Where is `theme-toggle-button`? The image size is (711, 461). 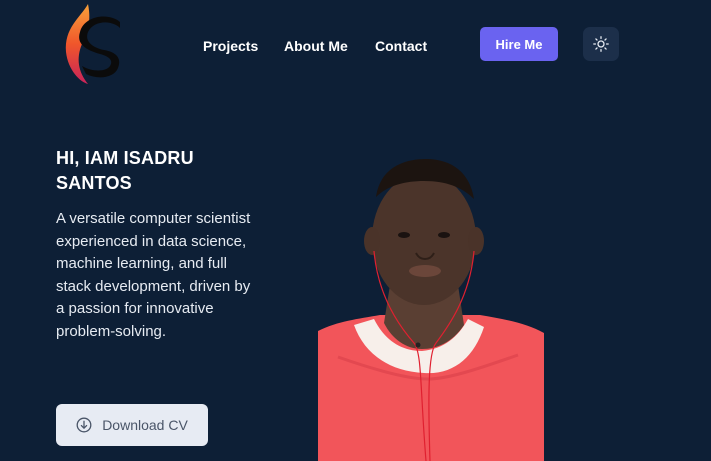
theme-toggle-button is located at coordinates (601, 44).